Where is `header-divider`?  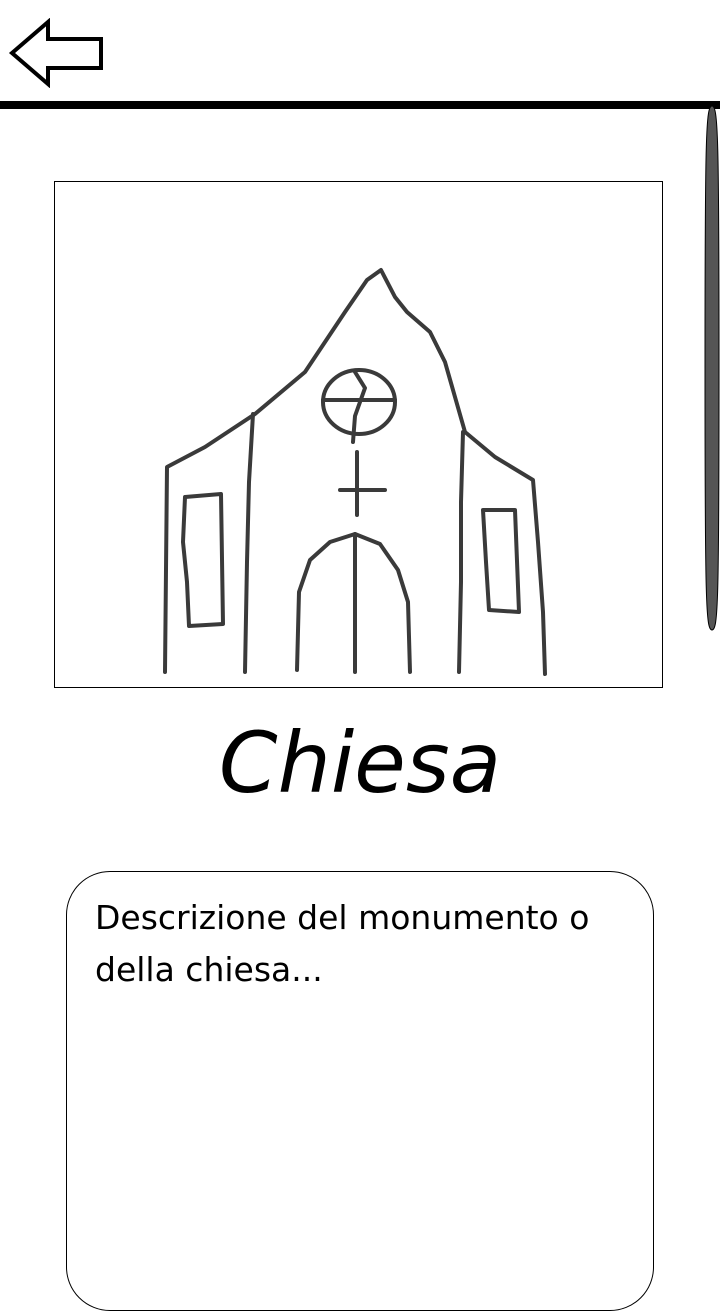
header-divider is located at coordinates (360, 105).